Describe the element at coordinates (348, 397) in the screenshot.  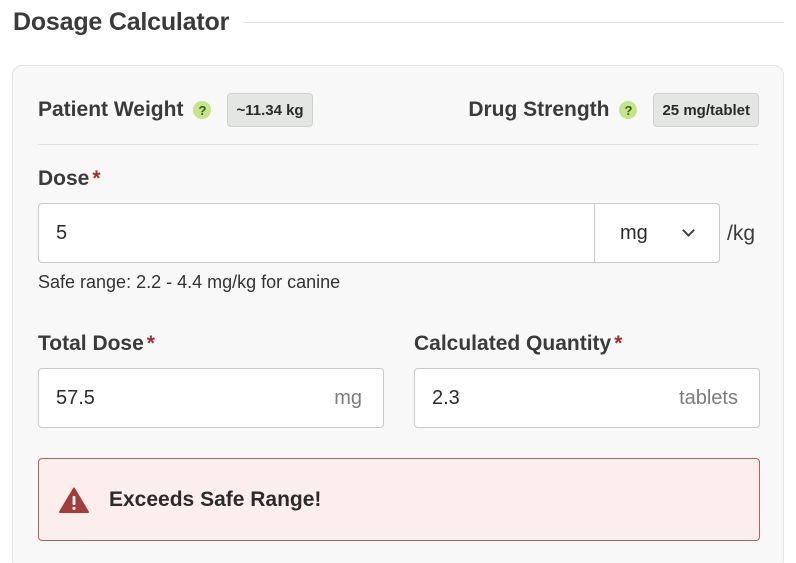
I see `total-dose-suffix: mg` at that location.